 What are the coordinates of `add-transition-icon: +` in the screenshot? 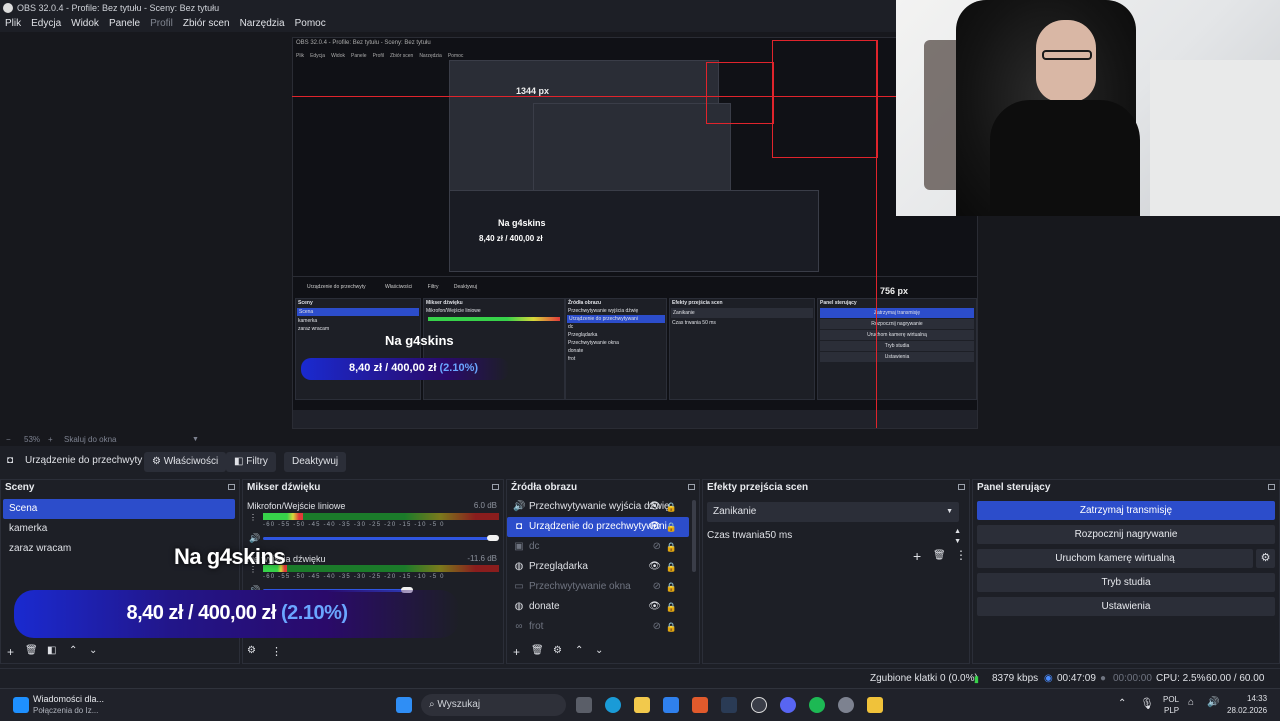 It's located at (917, 556).